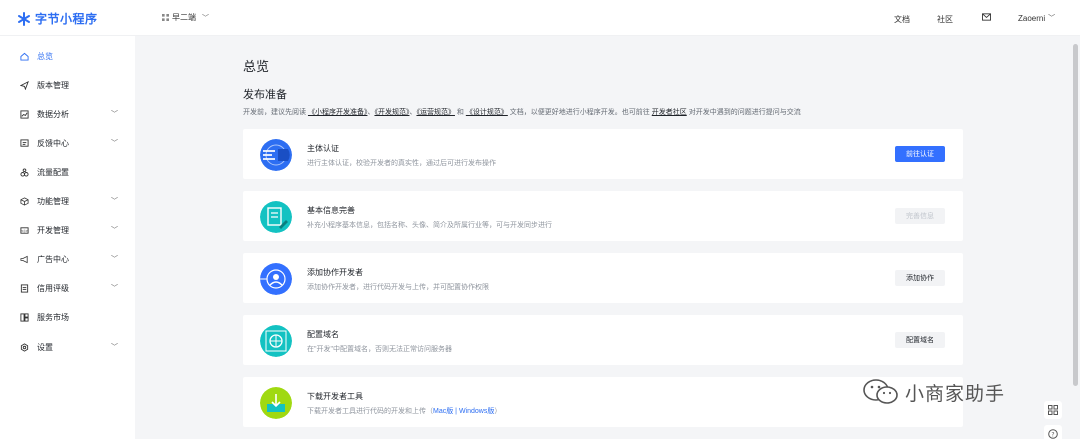  I want to click on scrollbar, so click(1075, 237).